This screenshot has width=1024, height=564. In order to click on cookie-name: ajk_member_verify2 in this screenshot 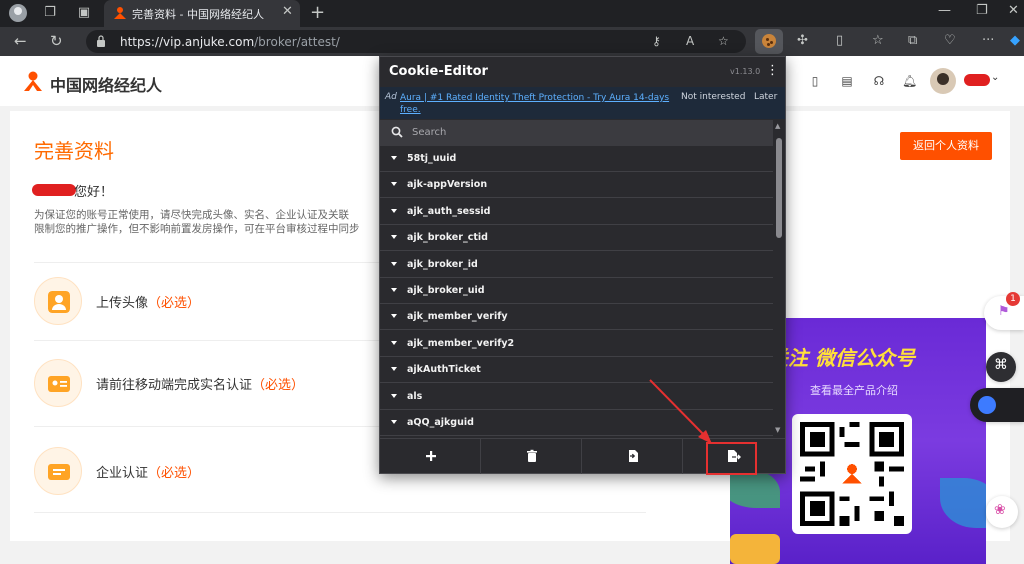, I will do `click(461, 343)`.